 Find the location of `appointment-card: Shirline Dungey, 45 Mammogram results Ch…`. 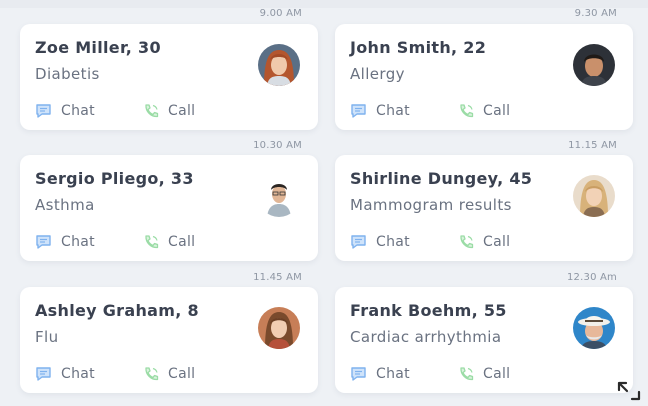

appointment-card: Shirline Dungey, 45 Mammogram results Ch… is located at coordinates (484, 208).